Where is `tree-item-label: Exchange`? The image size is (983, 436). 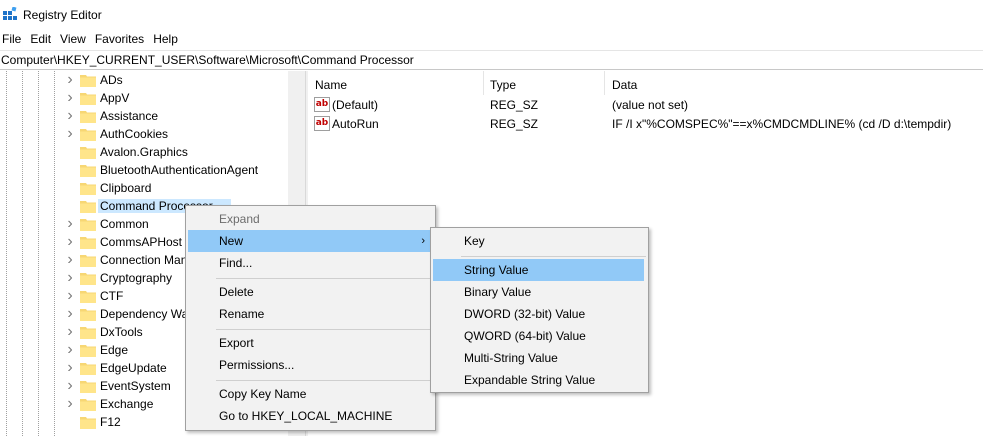 tree-item-label: Exchange is located at coordinates (127, 404).